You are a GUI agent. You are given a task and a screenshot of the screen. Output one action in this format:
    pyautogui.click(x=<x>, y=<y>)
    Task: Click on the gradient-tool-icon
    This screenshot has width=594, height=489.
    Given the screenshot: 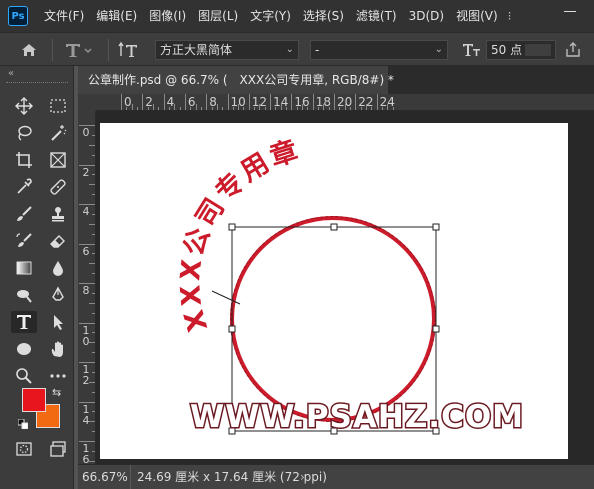 What is the action you would take?
    pyautogui.click(x=24, y=268)
    